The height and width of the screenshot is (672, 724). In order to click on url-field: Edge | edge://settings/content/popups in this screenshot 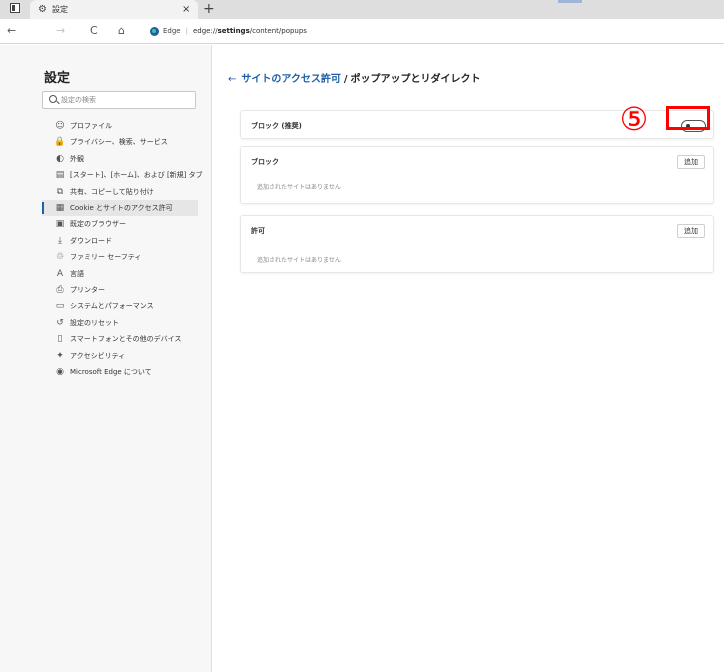, I will do `click(228, 31)`.